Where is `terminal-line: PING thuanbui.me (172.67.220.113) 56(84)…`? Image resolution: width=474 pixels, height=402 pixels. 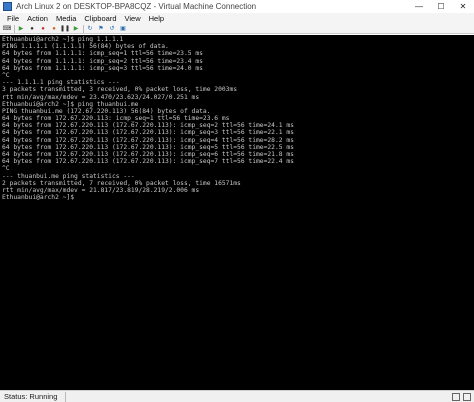 terminal-line: PING thuanbui.me (172.67.220.113) 56(84)… is located at coordinates (106, 111).